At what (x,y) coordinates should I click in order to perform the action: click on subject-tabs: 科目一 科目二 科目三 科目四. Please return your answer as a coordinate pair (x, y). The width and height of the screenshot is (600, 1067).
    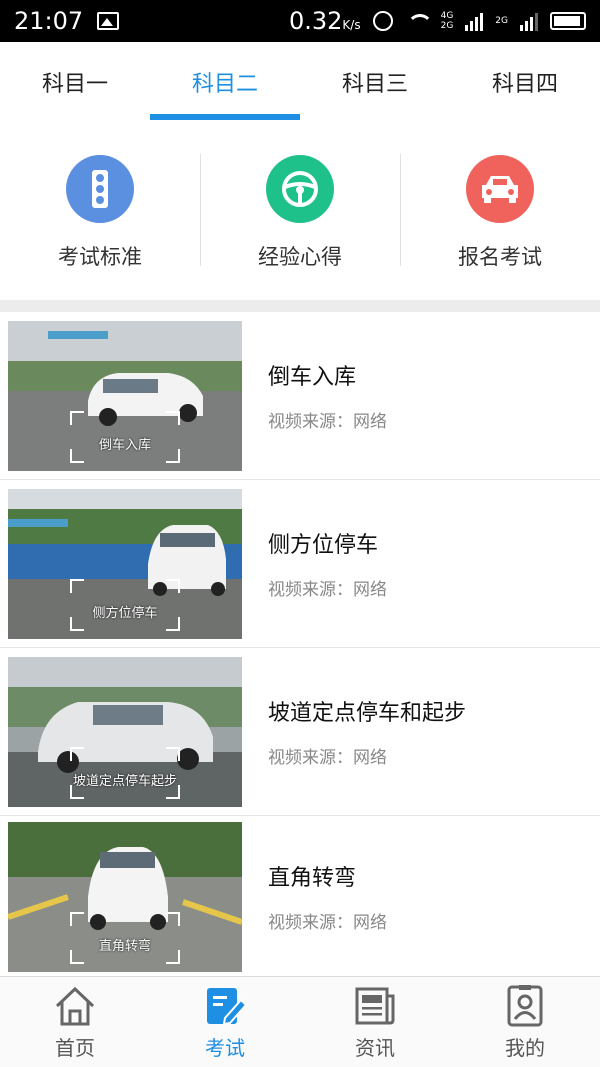
    Looking at the image, I should click on (300, 82).